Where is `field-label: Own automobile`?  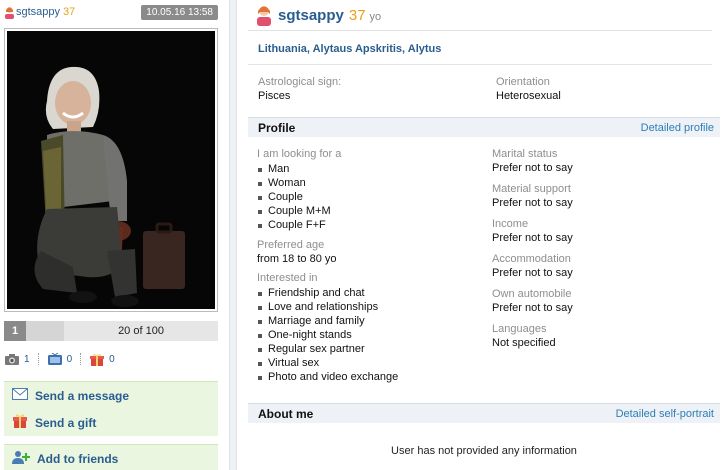
field-label: Own automobile is located at coordinates (532, 294).